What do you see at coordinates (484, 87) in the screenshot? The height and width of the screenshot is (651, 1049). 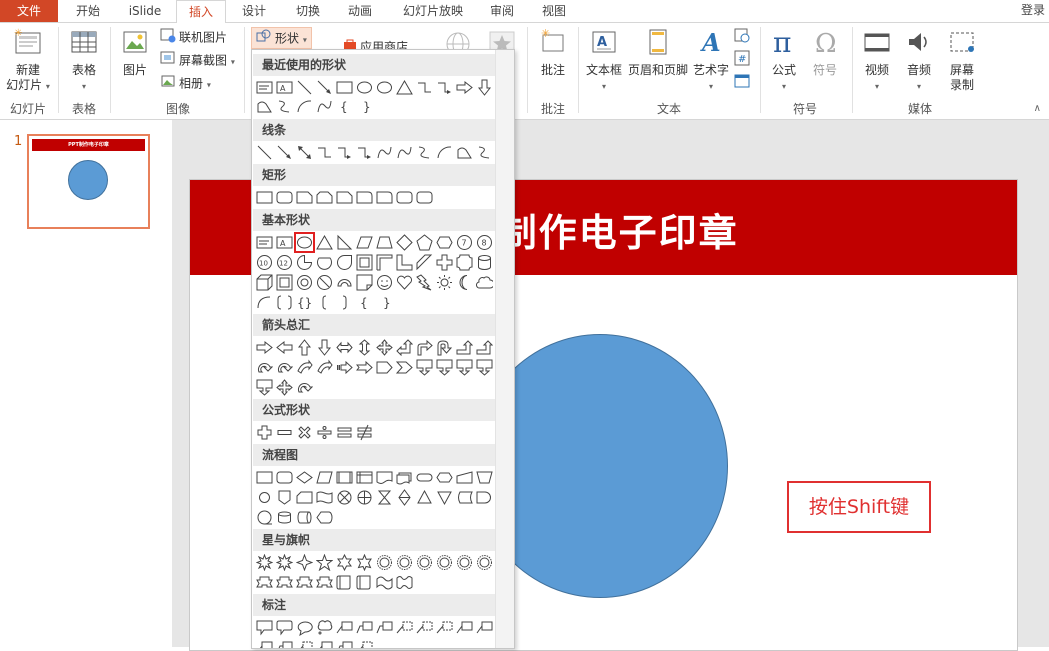 I see `shape-darrow-icon` at bounding box center [484, 87].